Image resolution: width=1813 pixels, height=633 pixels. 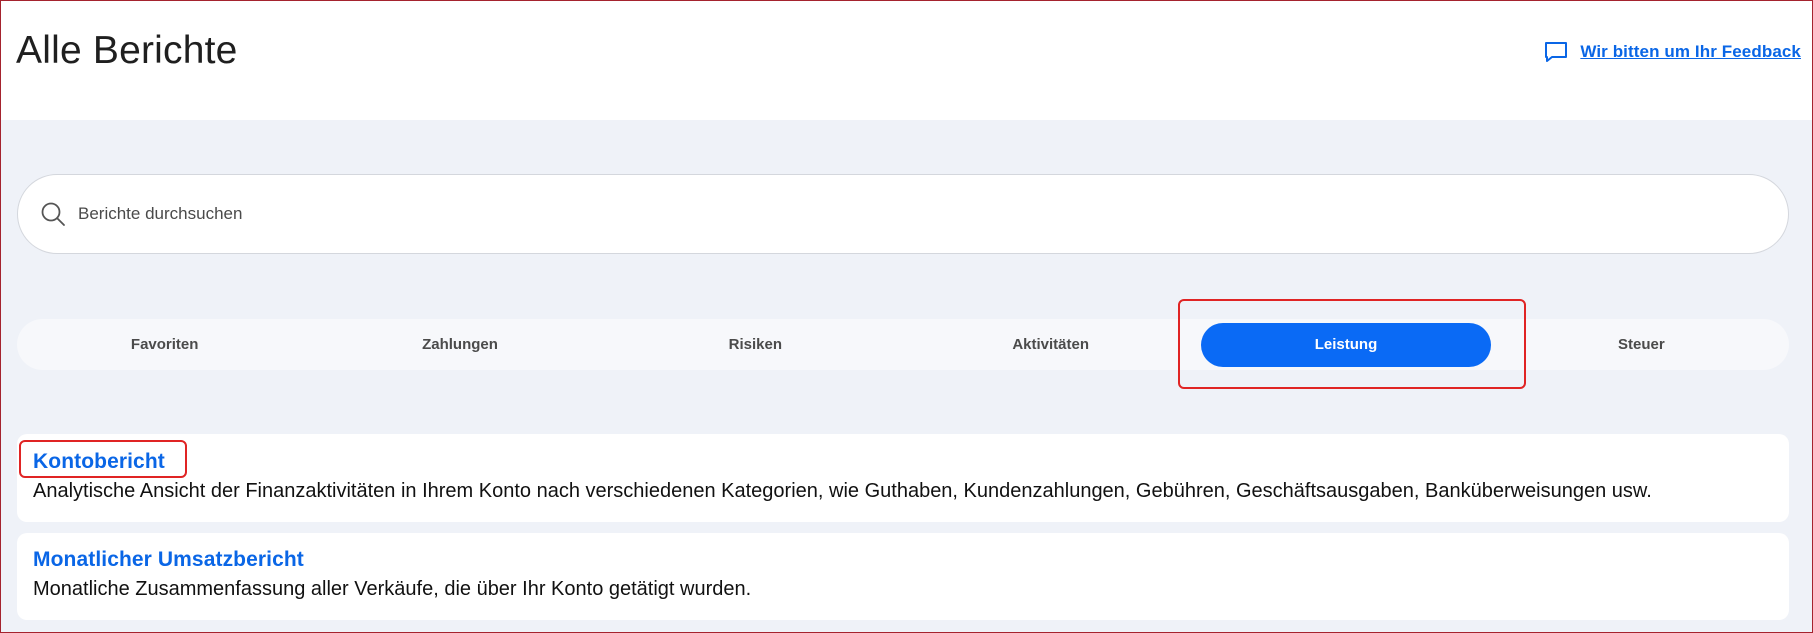 What do you see at coordinates (168, 560) in the screenshot?
I see `report-title-link: Monatlicher Umsatzbericht` at bounding box center [168, 560].